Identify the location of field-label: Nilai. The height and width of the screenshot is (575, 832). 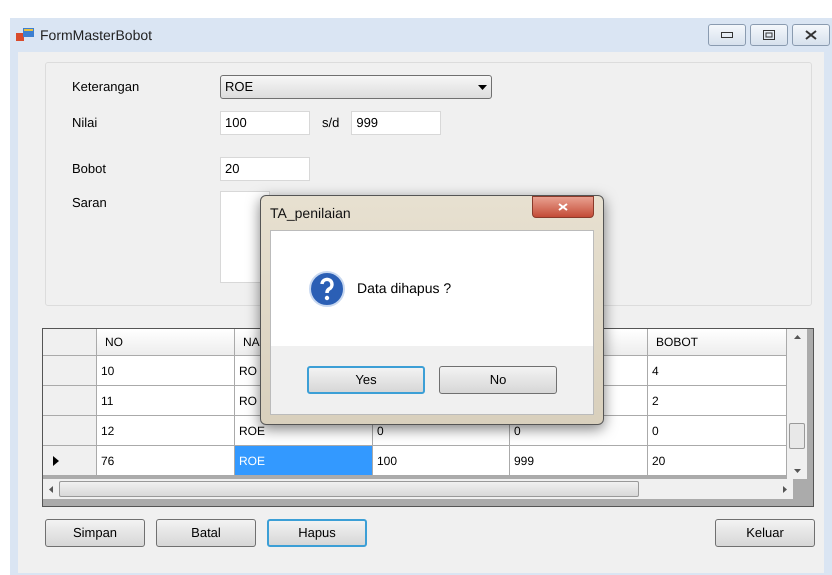
(85, 123).